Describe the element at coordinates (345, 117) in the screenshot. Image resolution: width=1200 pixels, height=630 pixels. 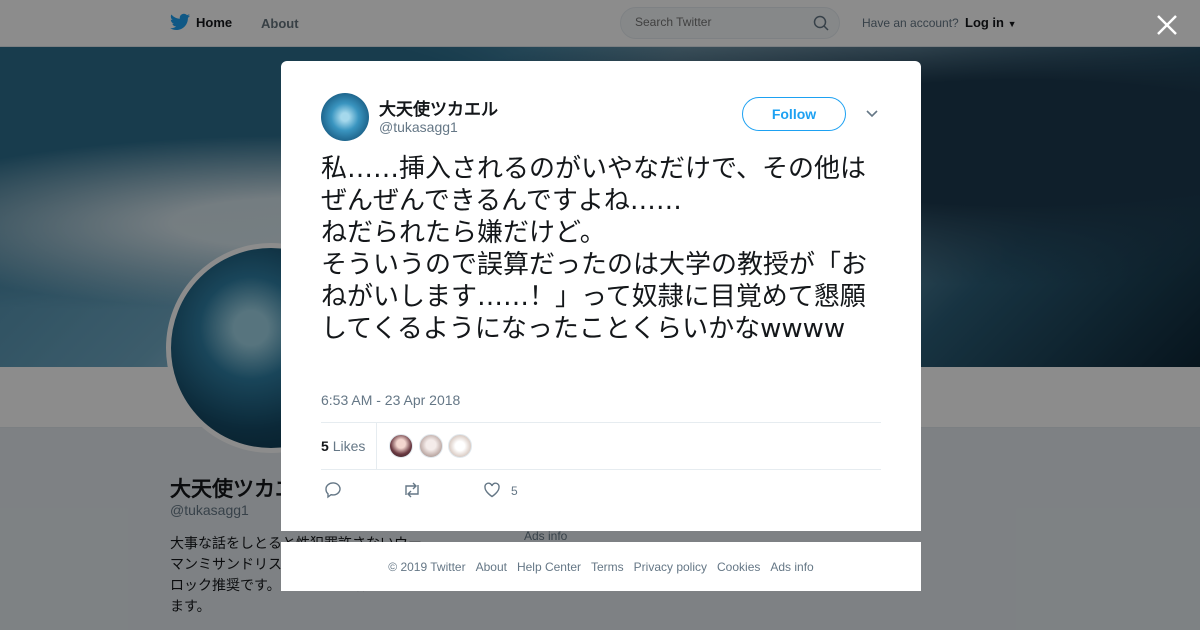
I see `author-avatar` at that location.